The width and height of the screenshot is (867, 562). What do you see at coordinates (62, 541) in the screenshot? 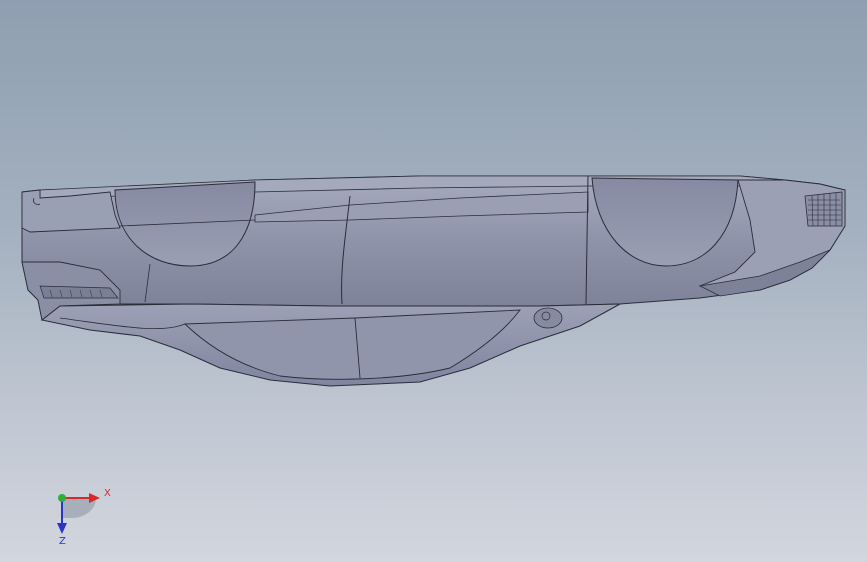
I see `z-axis-label: Z` at bounding box center [62, 541].